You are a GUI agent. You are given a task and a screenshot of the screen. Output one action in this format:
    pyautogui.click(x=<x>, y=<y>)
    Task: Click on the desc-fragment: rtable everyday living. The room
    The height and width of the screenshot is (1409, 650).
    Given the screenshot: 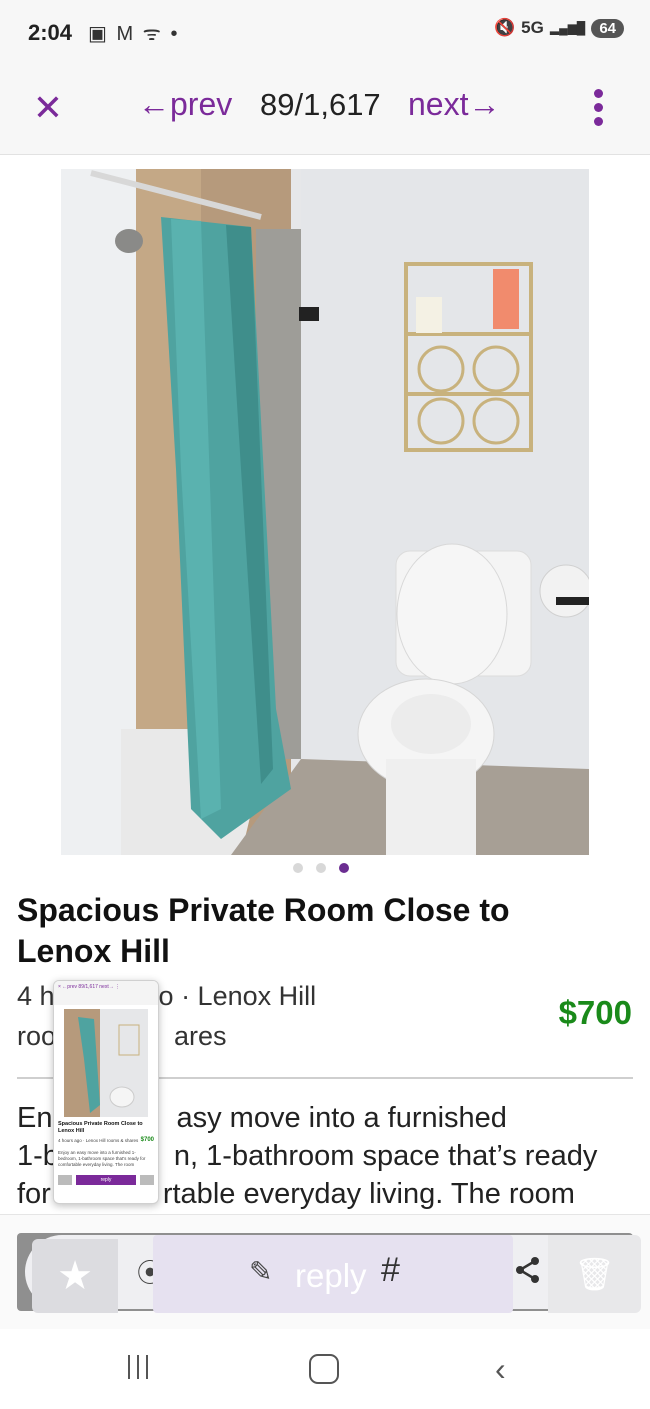 What is the action you would take?
    pyautogui.click(x=368, y=1194)
    